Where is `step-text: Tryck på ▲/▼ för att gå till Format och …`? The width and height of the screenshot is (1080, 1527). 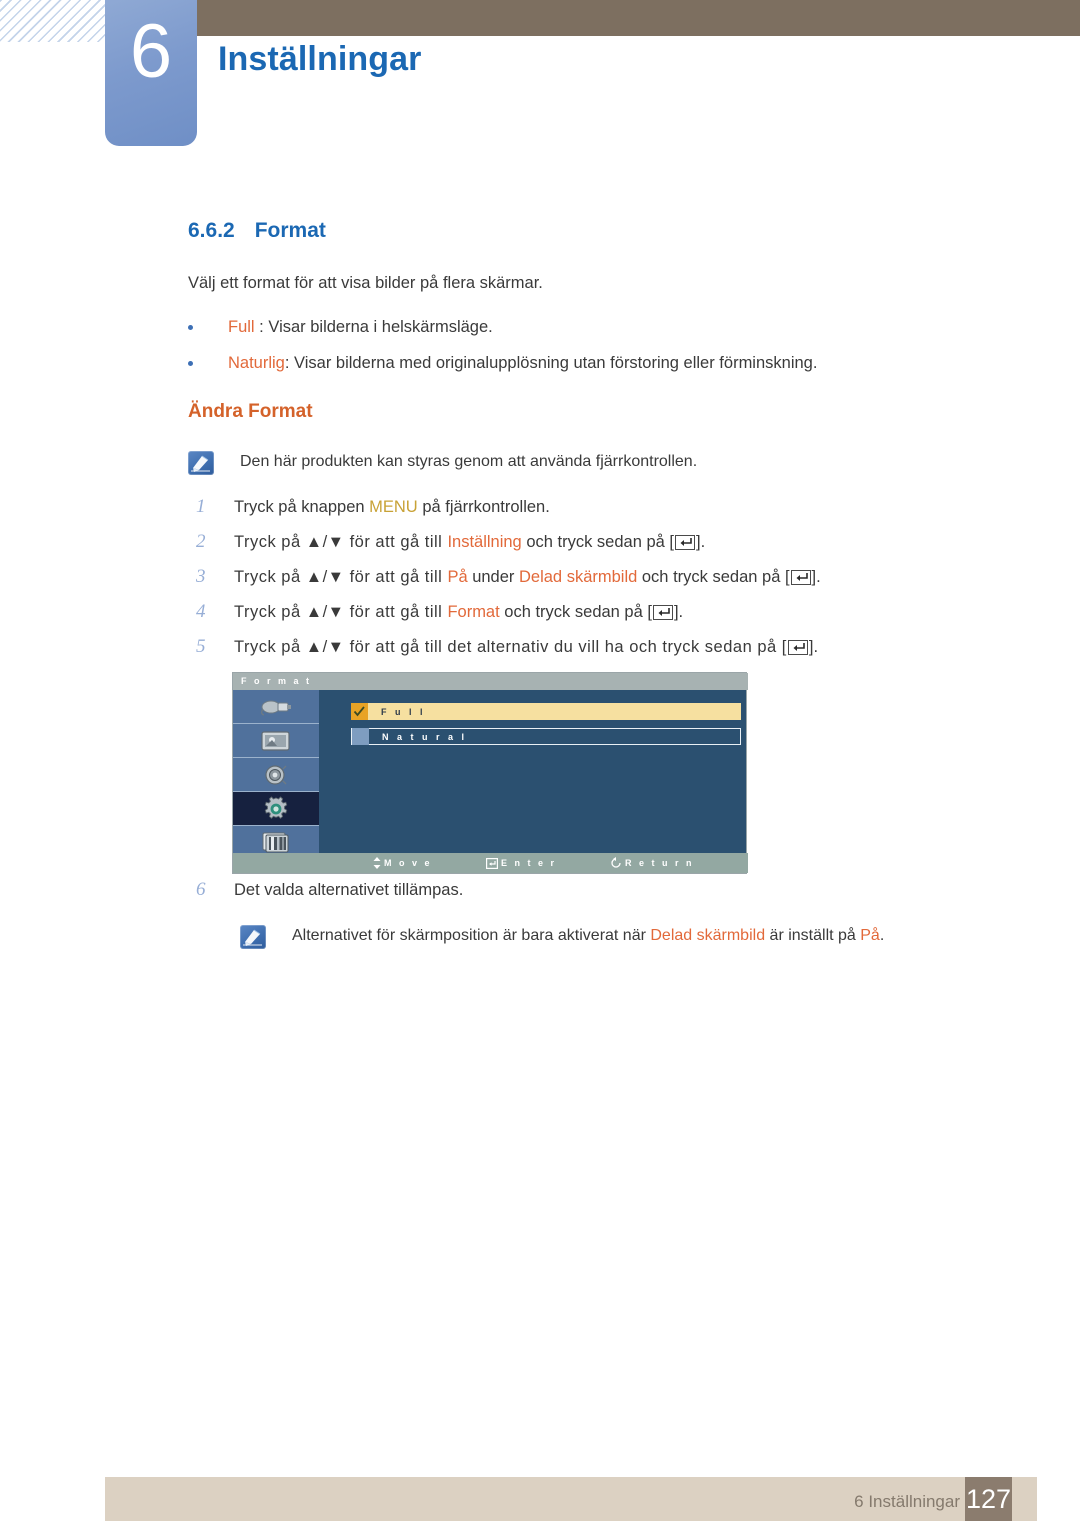 step-text: Tryck på ▲/▼ för att gå till Format och … is located at coordinates (458, 612).